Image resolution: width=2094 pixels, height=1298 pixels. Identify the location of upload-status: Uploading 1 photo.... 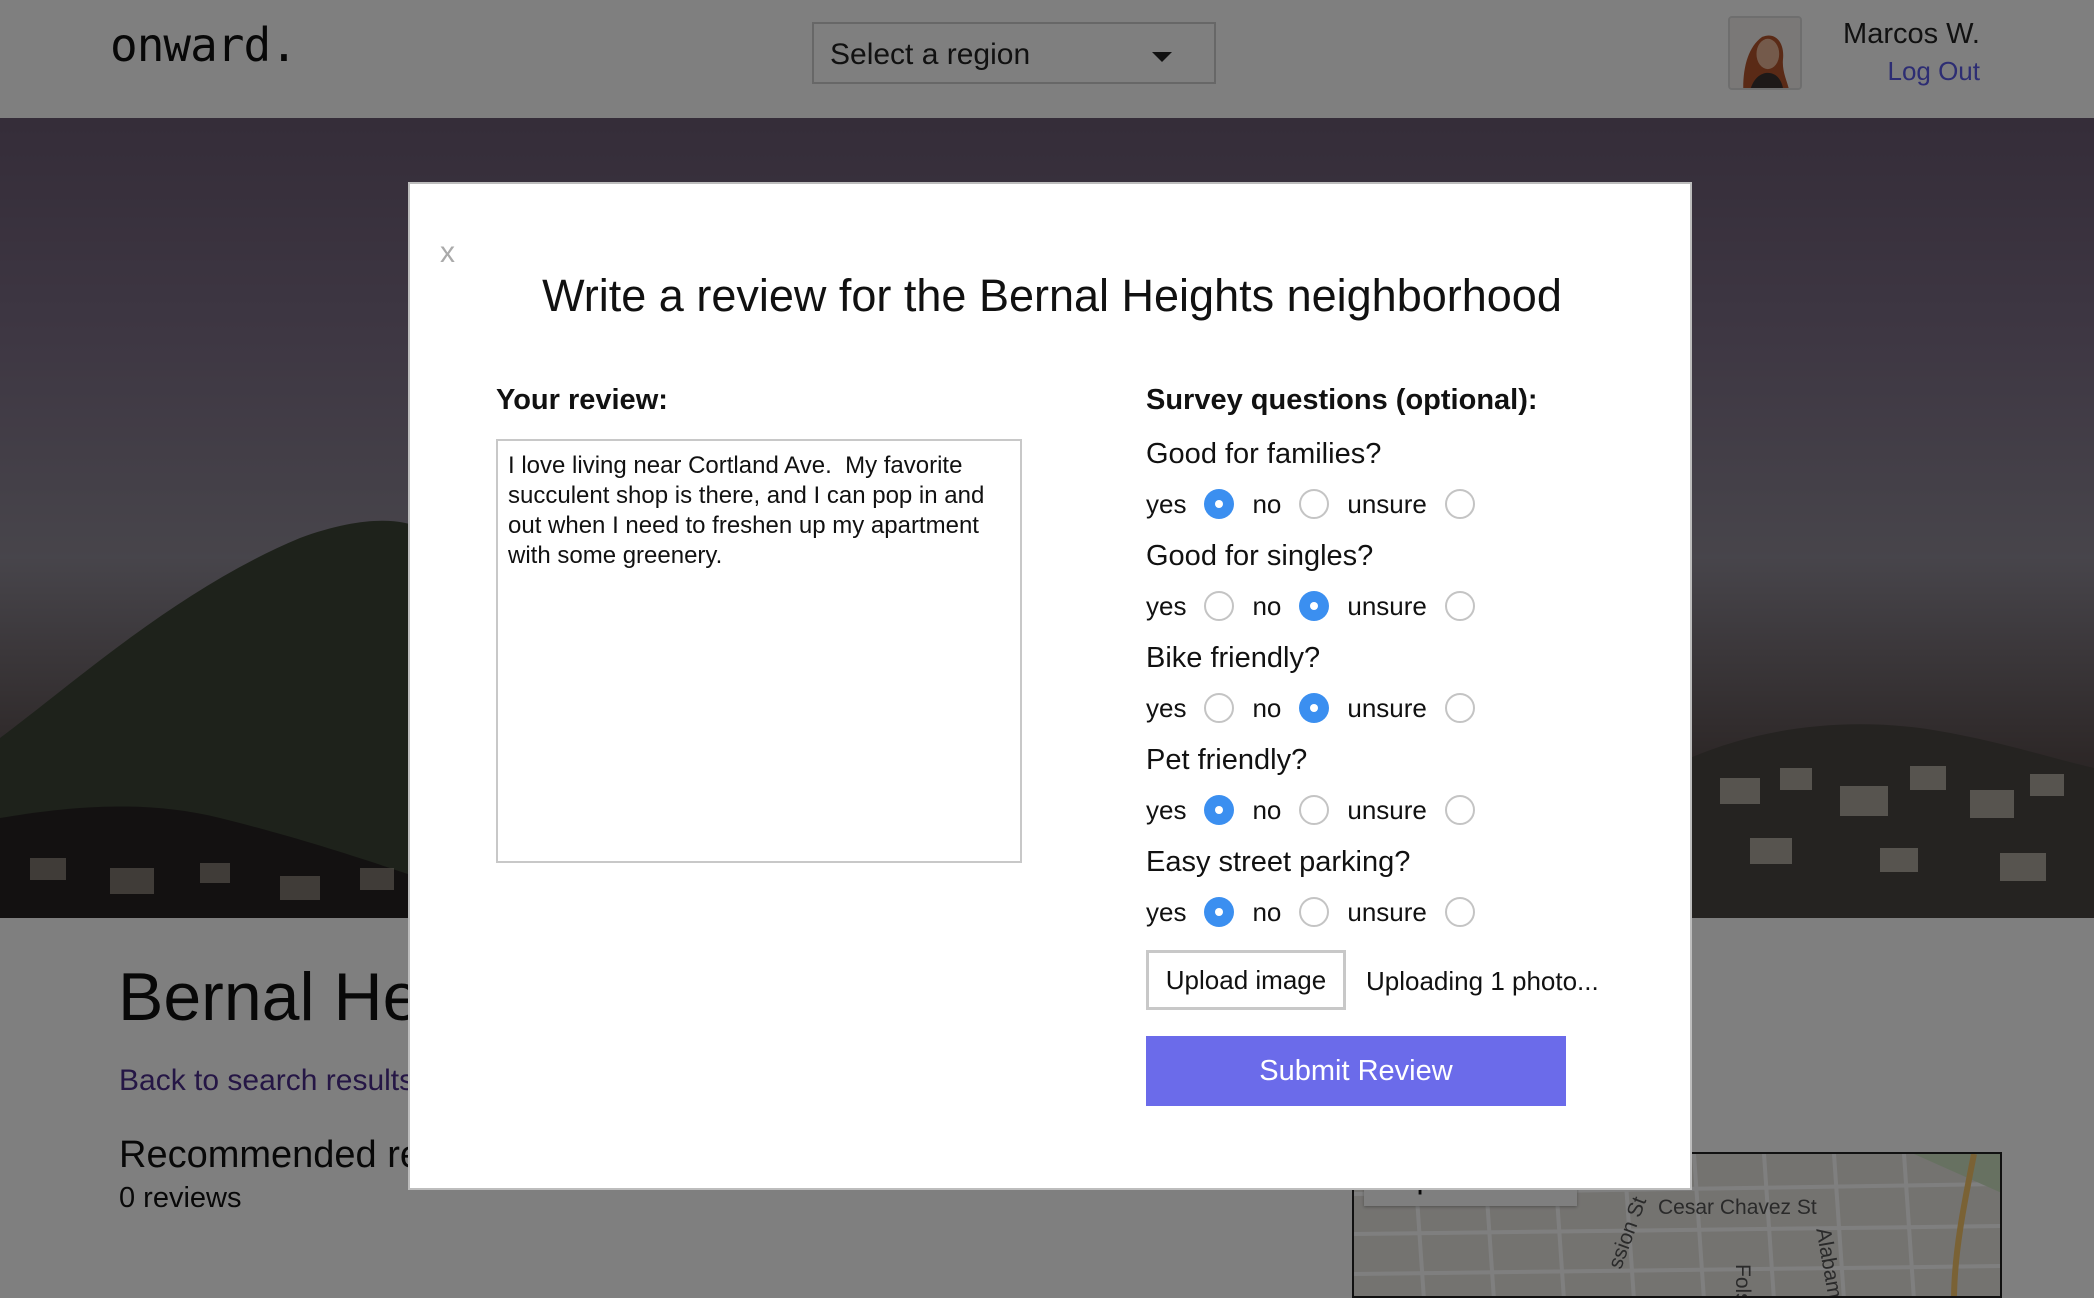
(1482, 981).